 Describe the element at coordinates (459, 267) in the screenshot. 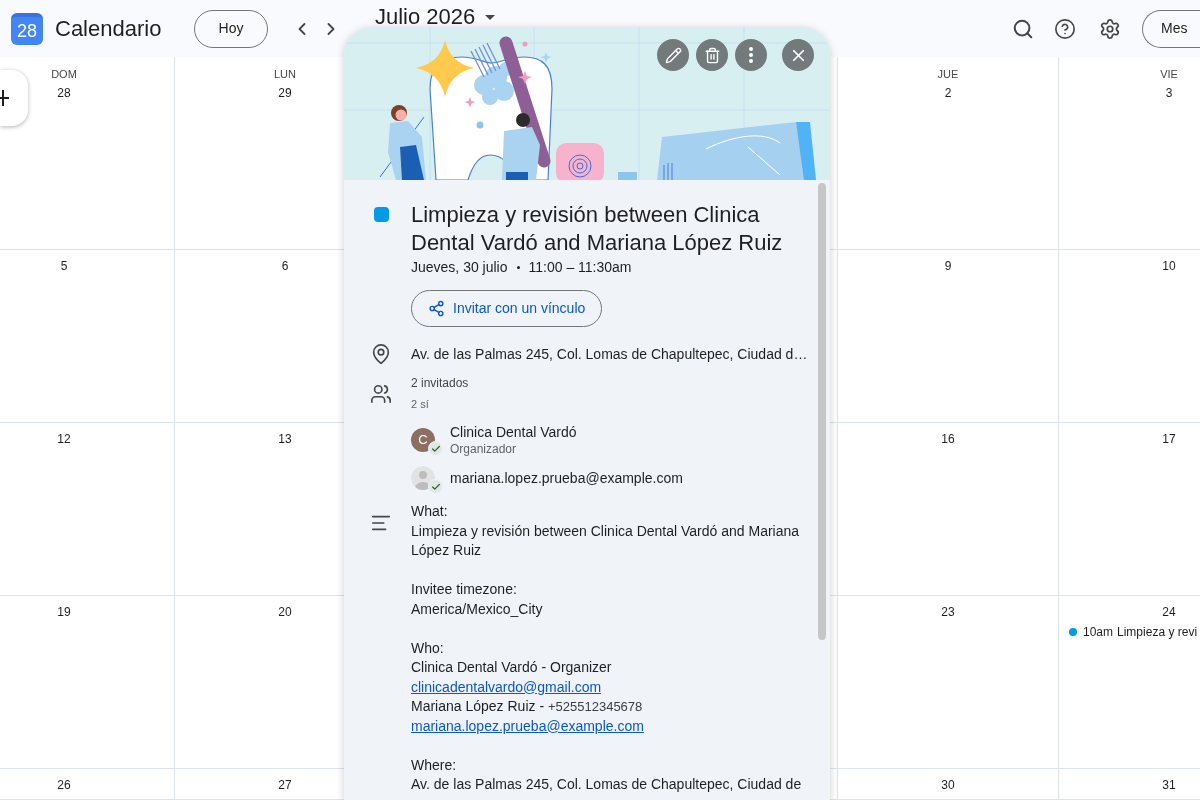

I see `event-date: Jueves, 30 julio` at that location.